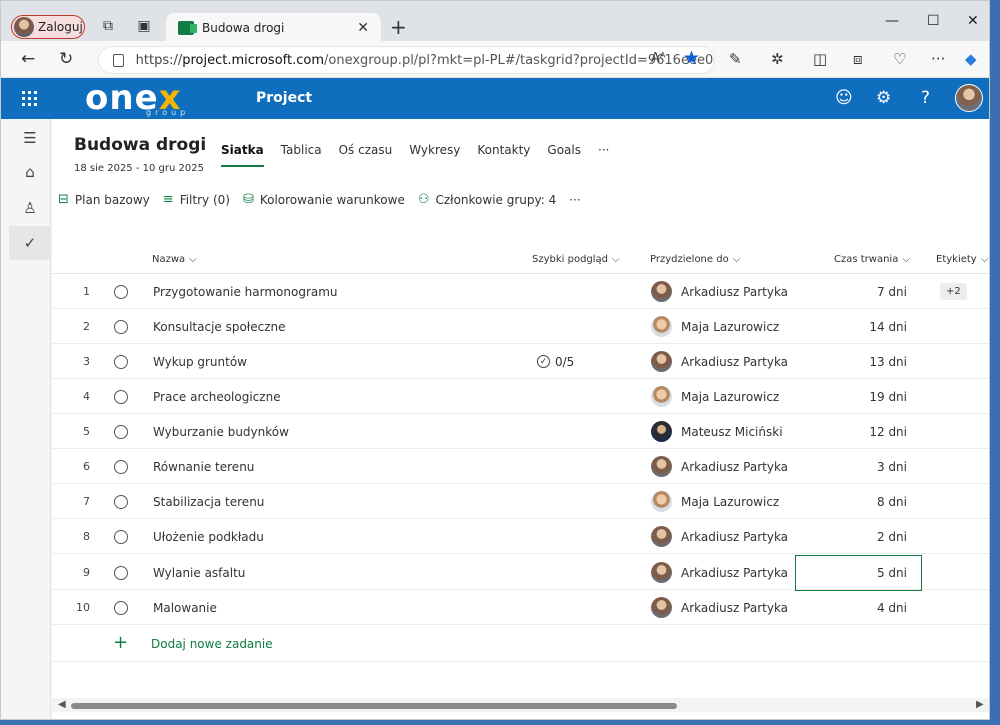 Image resolution: width=1000 pixels, height=725 pixels. What do you see at coordinates (30, 172) in the screenshot?
I see `home-icon: ⌂` at bounding box center [30, 172].